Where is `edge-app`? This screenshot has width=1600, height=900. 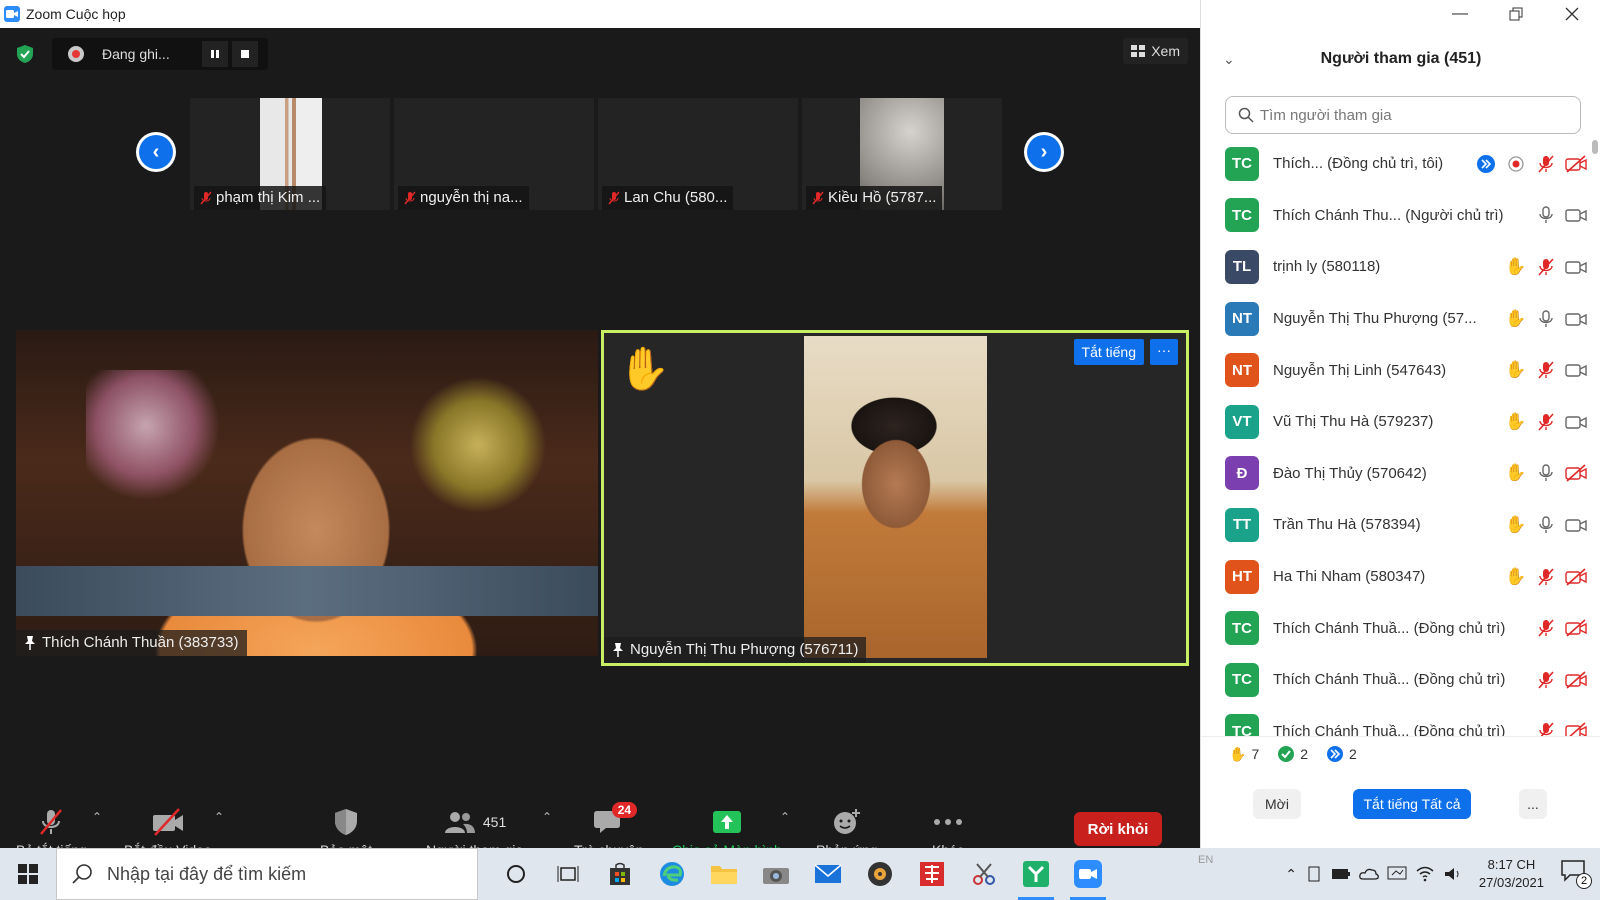 edge-app is located at coordinates (672, 874).